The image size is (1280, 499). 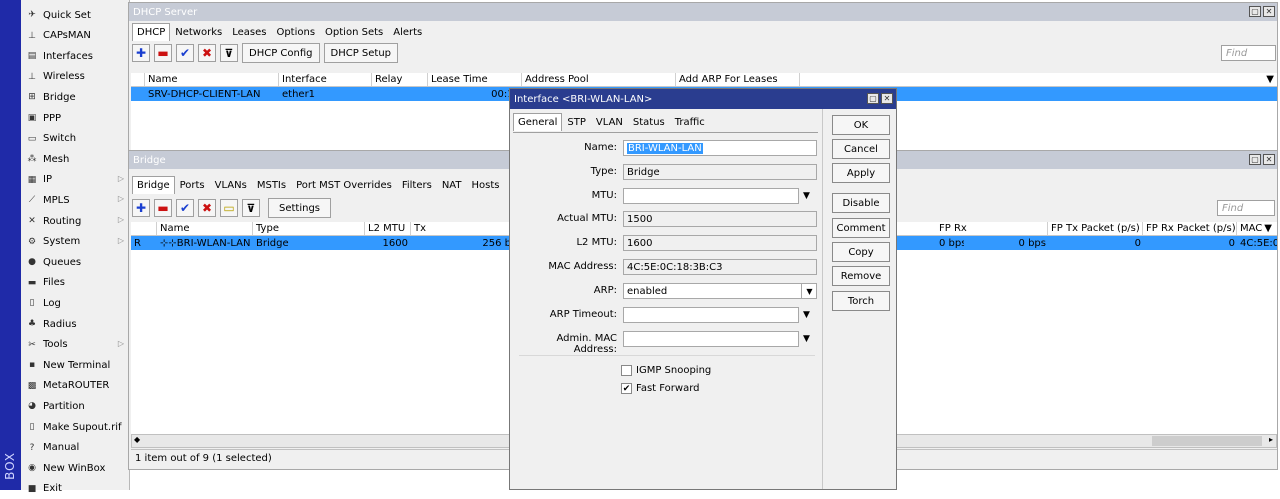 What do you see at coordinates (626, 370) in the screenshot?
I see `igmp-checkbox-box` at bounding box center [626, 370].